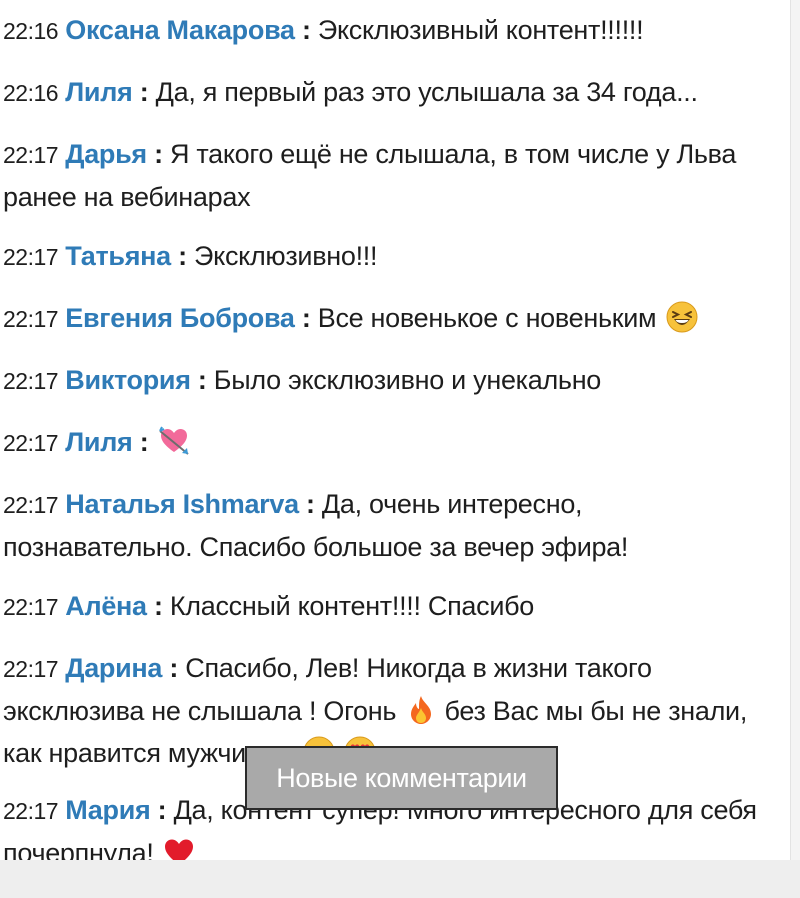 The width and height of the screenshot is (800, 898). Describe the element at coordinates (388, 256) in the screenshot. I see `chat-message: 22:17 Татьяна : Эксклюзивно!!!` at that location.